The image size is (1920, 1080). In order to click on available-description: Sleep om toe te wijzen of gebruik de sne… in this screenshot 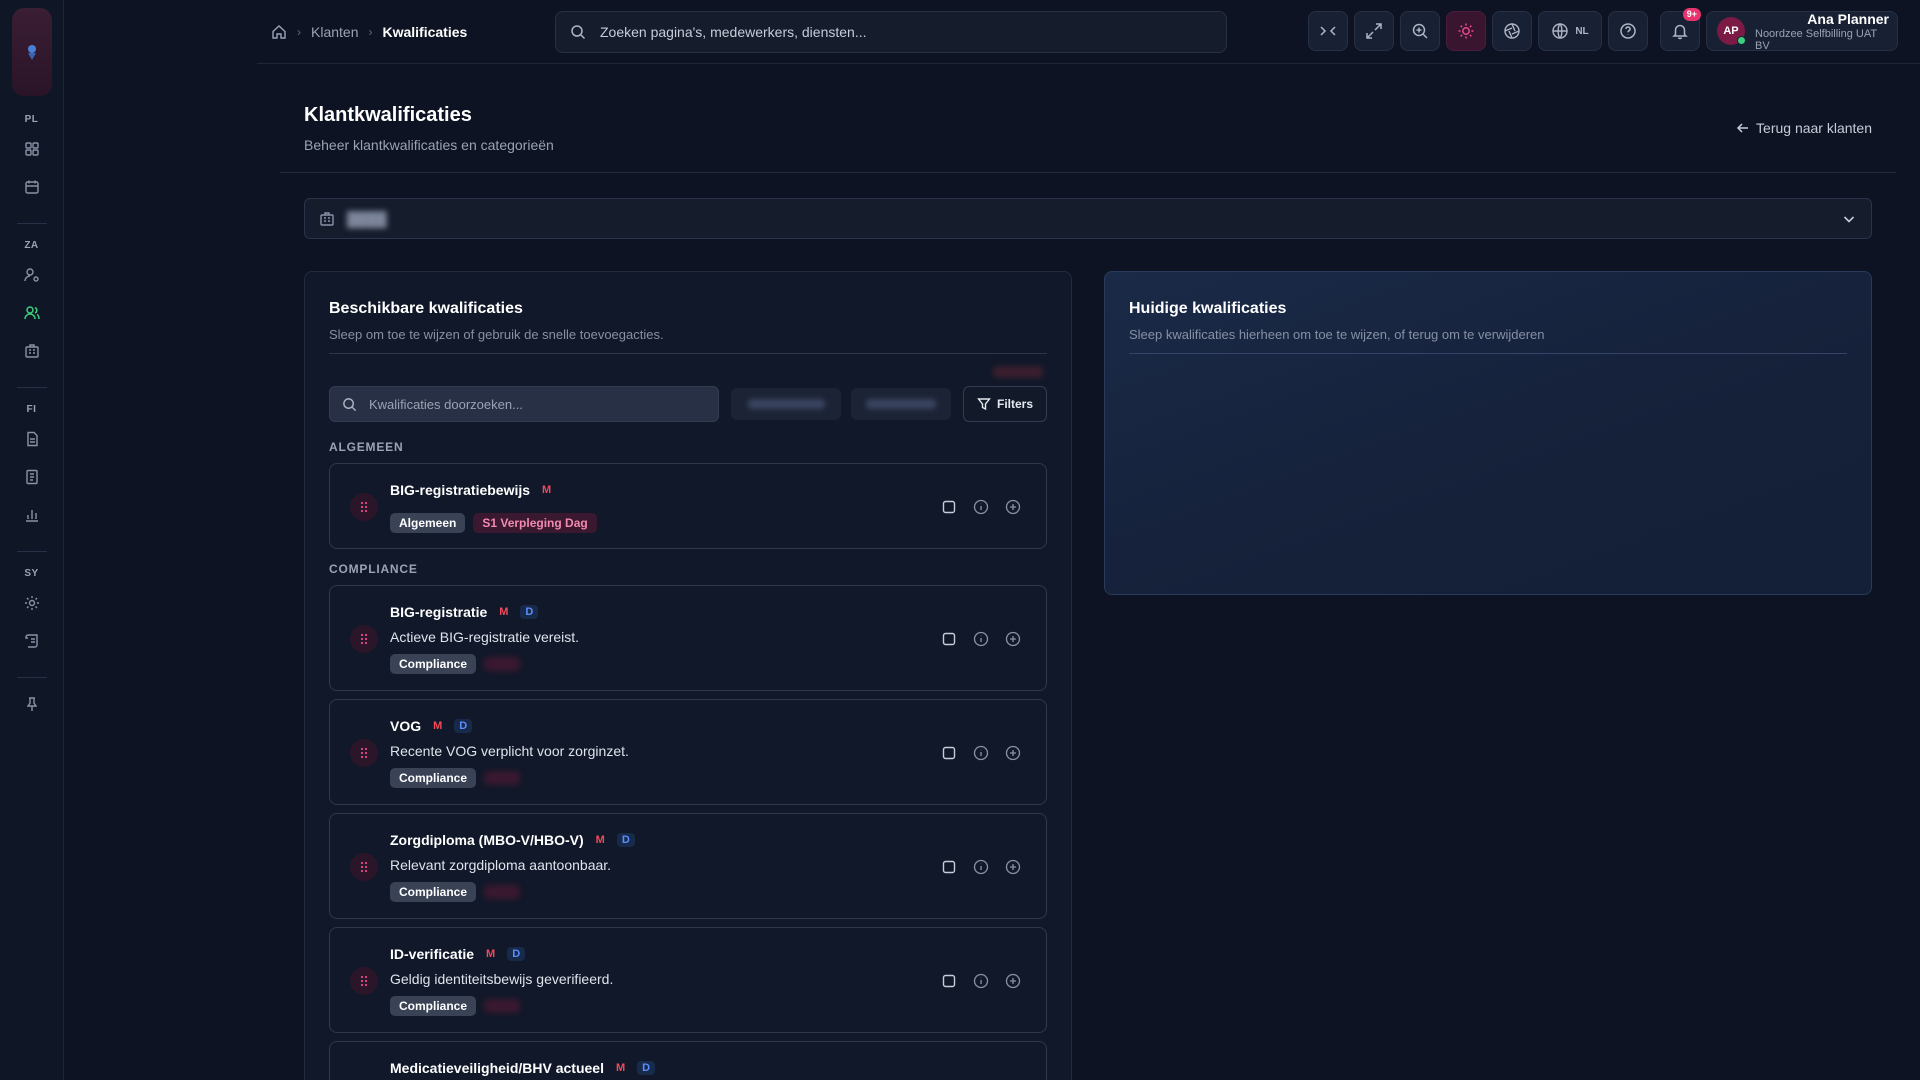, I will do `click(496, 334)`.